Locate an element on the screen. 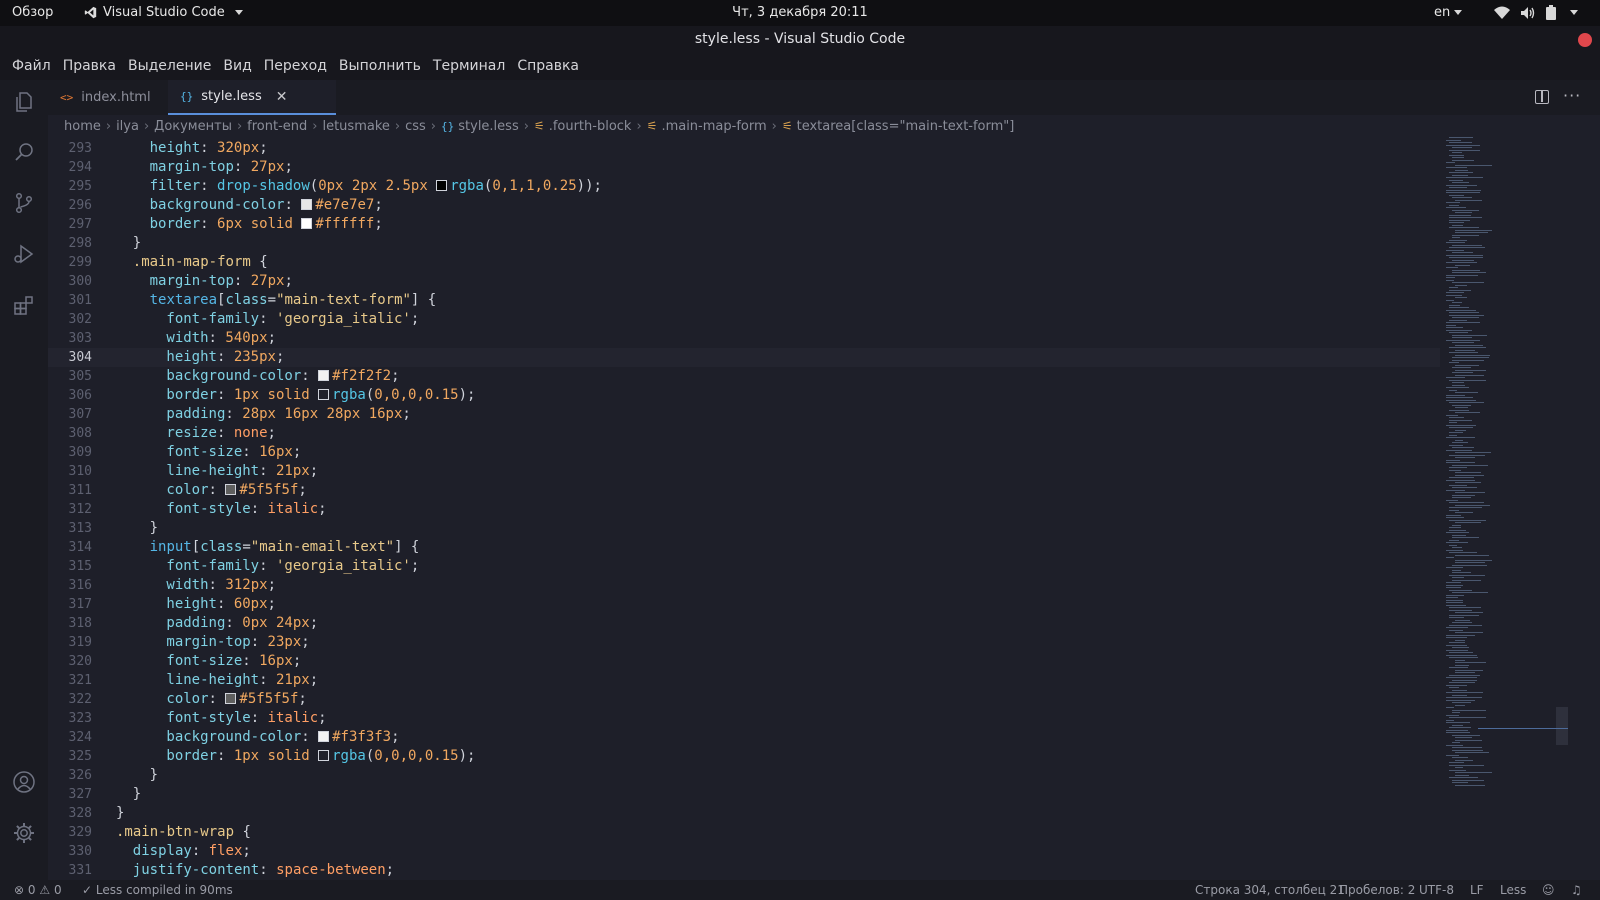  run-debug-icon is located at coordinates (24, 254).